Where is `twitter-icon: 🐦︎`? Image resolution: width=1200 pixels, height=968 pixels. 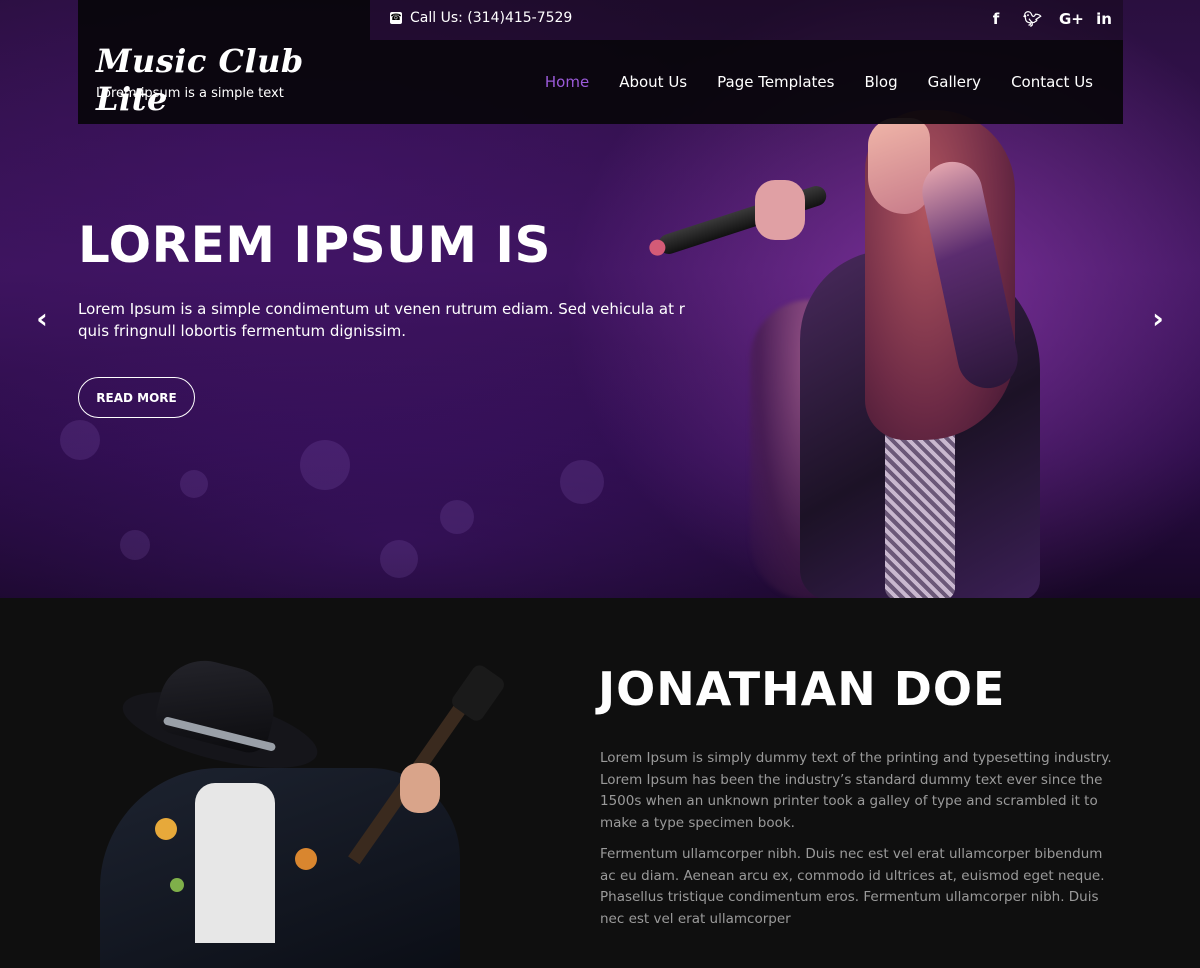 twitter-icon: 🐦︎ is located at coordinates (1032, 19).